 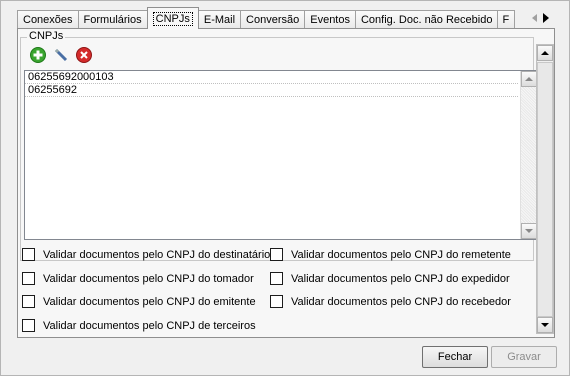 I want to click on list-scrollbar, so click(x=528, y=155).